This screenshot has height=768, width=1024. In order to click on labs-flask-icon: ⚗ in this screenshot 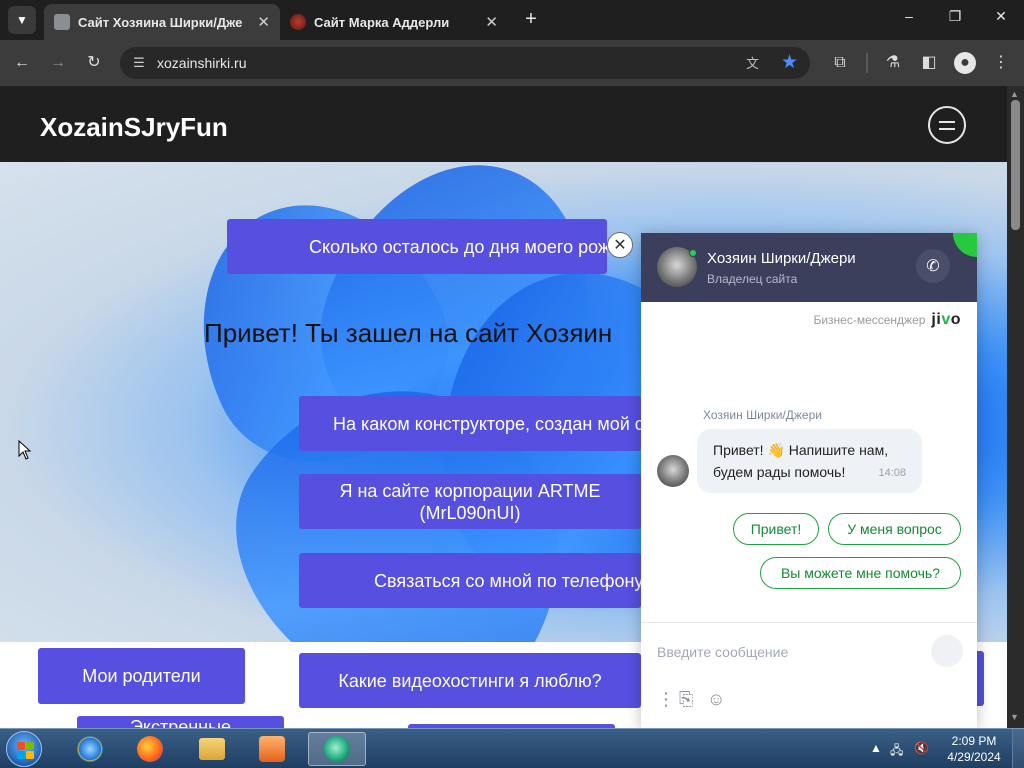, I will do `click(893, 63)`.